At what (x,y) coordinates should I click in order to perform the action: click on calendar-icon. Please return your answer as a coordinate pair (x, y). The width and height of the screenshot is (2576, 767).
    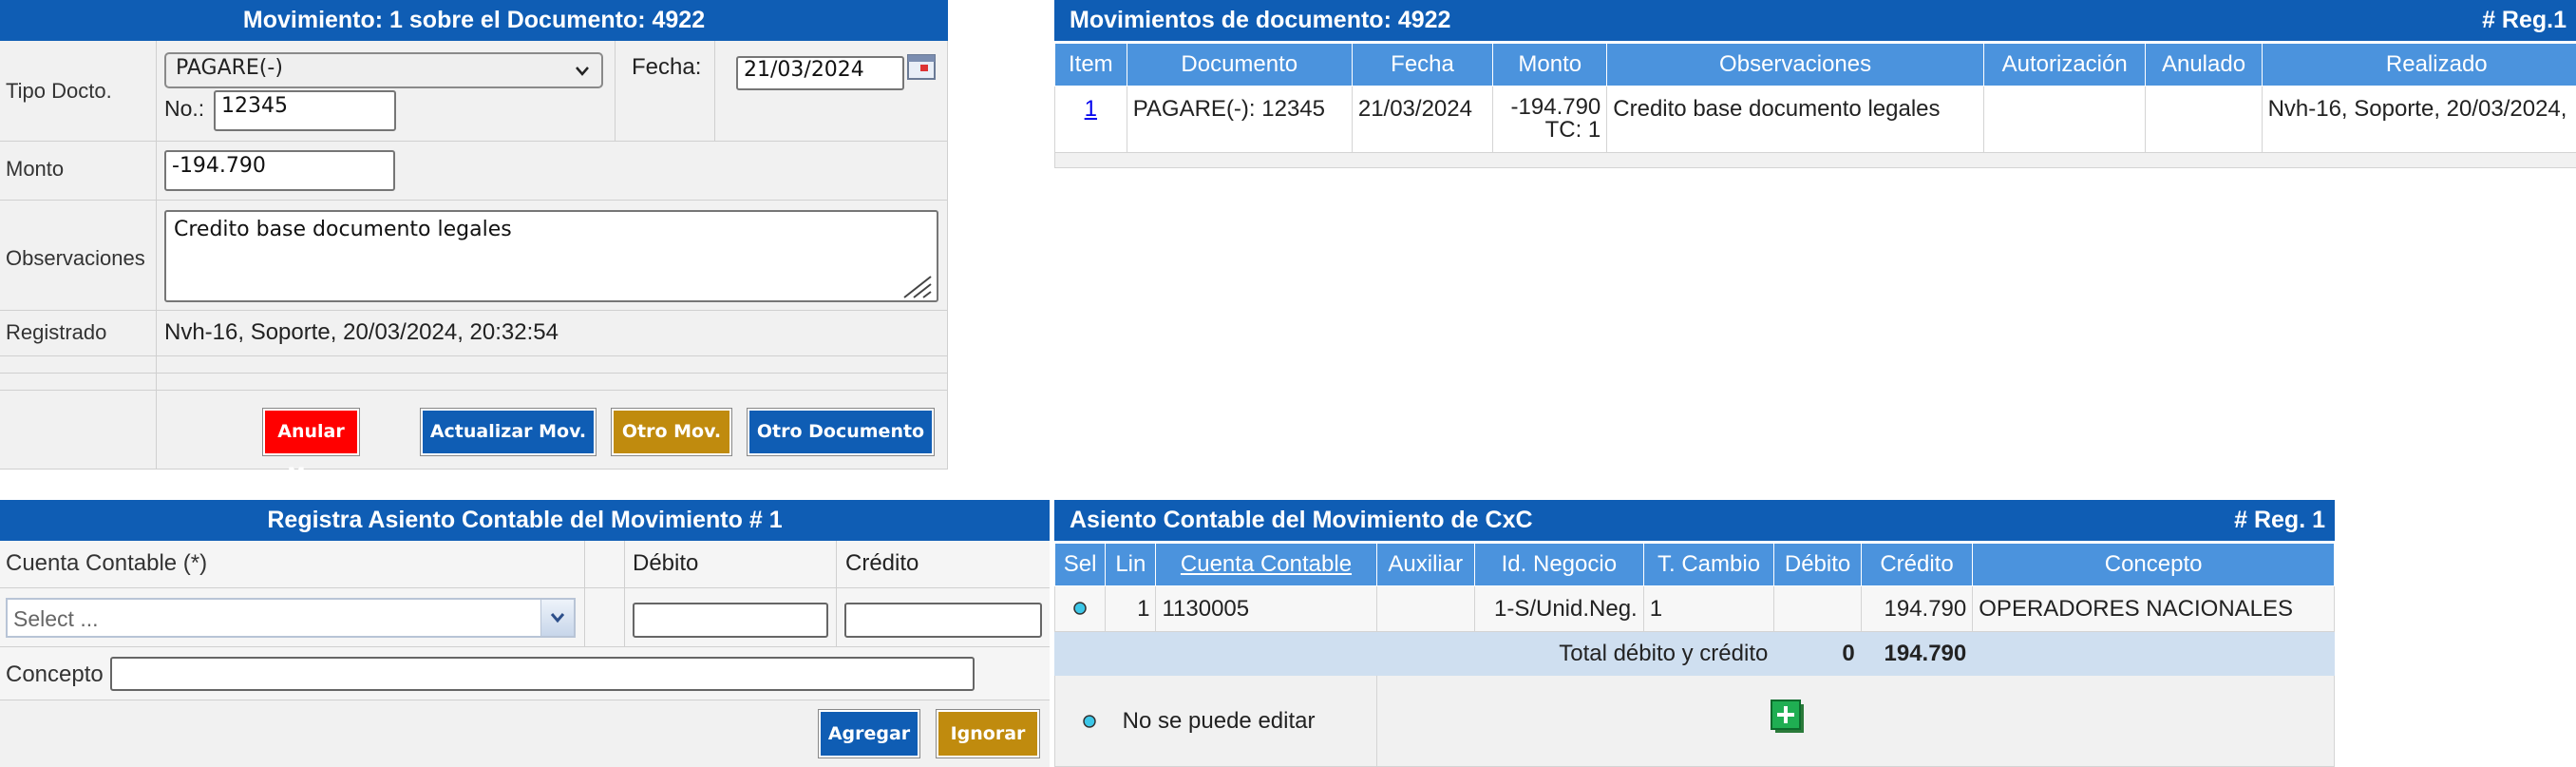
    Looking at the image, I should click on (921, 66).